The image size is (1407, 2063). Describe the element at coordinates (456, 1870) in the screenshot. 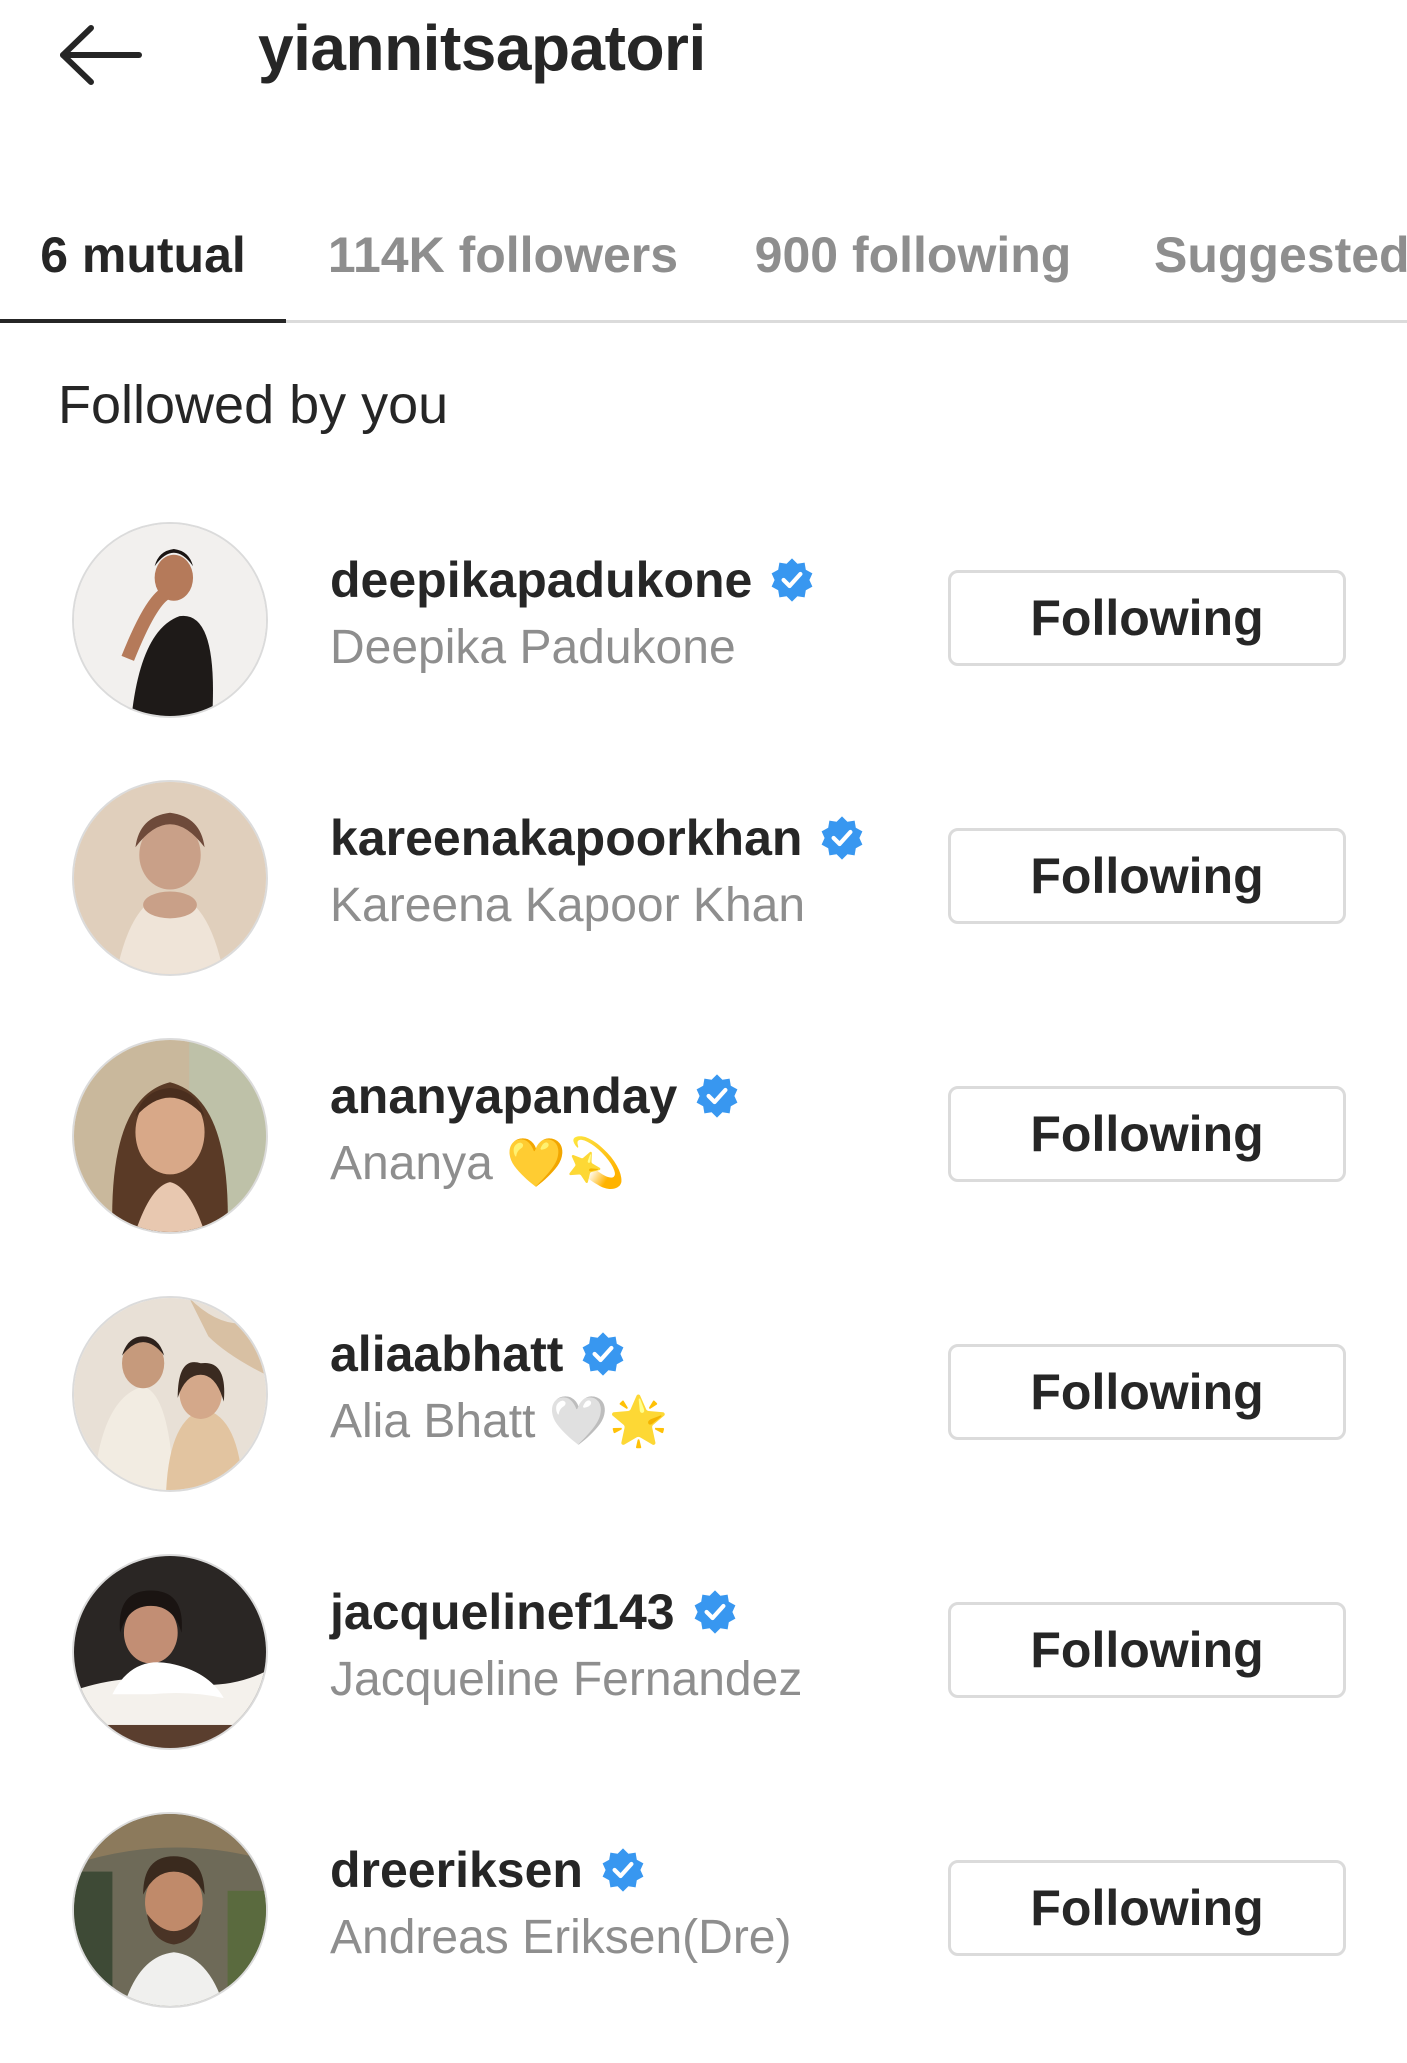

I see `username: dreeriksen` at that location.